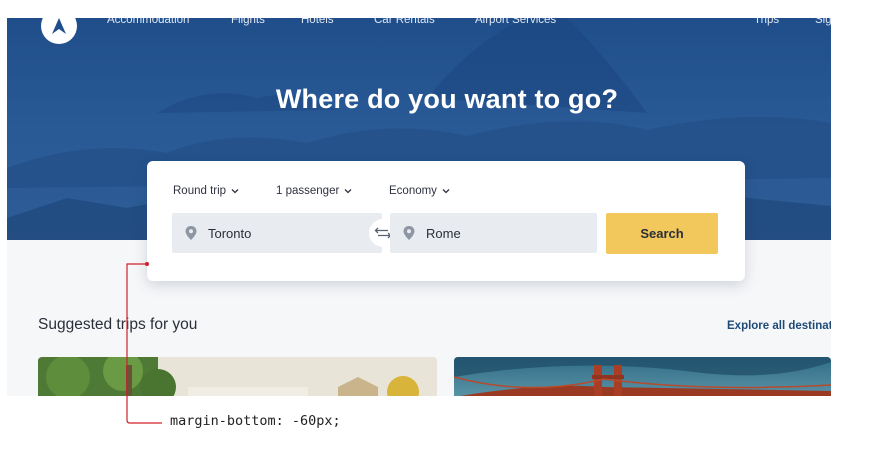 This screenshot has width=876, height=464. What do you see at coordinates (255, 421) in the screenshot?
I see `css-annotation-label: margin-bottom: -60px;` at bounding box center [255, 421].